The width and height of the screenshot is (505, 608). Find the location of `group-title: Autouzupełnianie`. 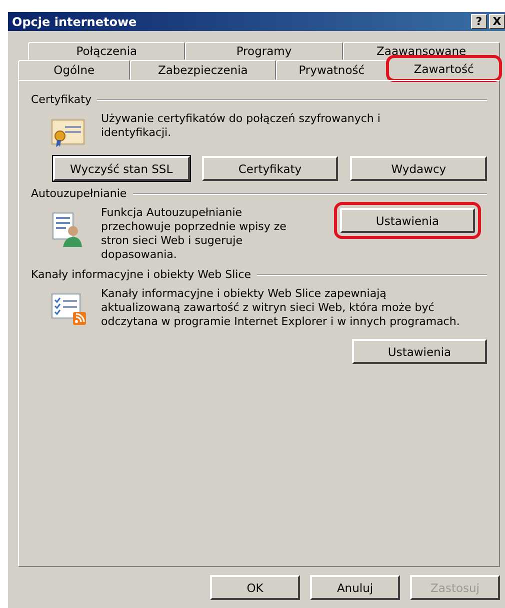

group-title: Autouzupełnianie is located at coordinates (79, 193).